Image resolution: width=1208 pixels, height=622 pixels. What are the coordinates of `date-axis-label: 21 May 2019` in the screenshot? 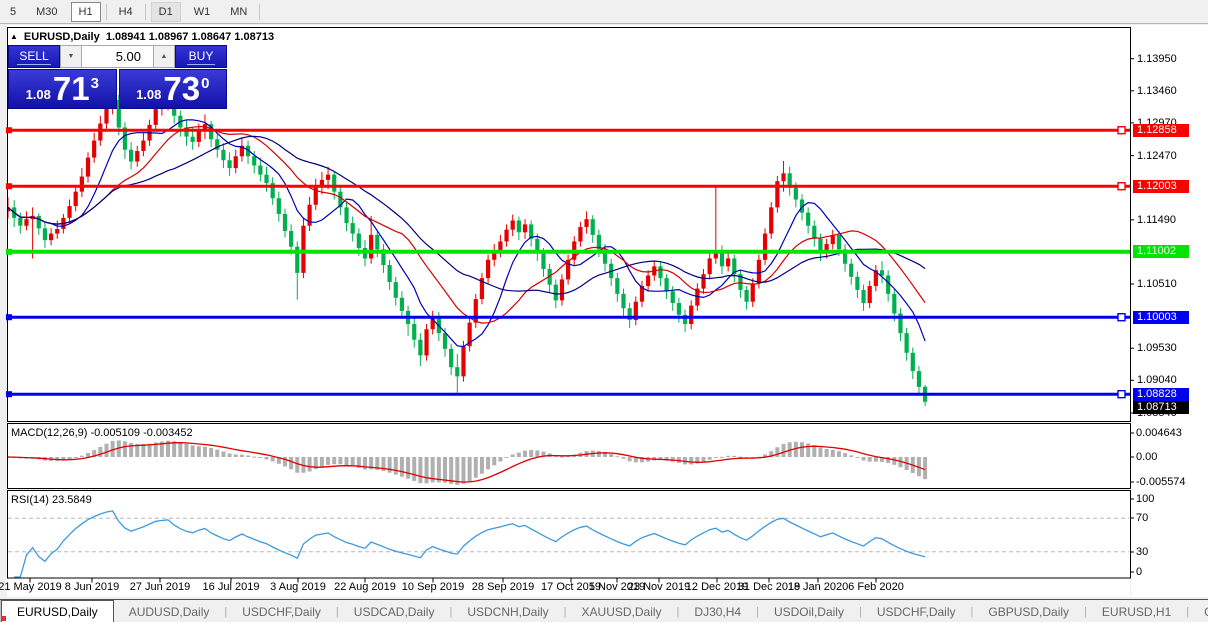 It's located at (31, 587).